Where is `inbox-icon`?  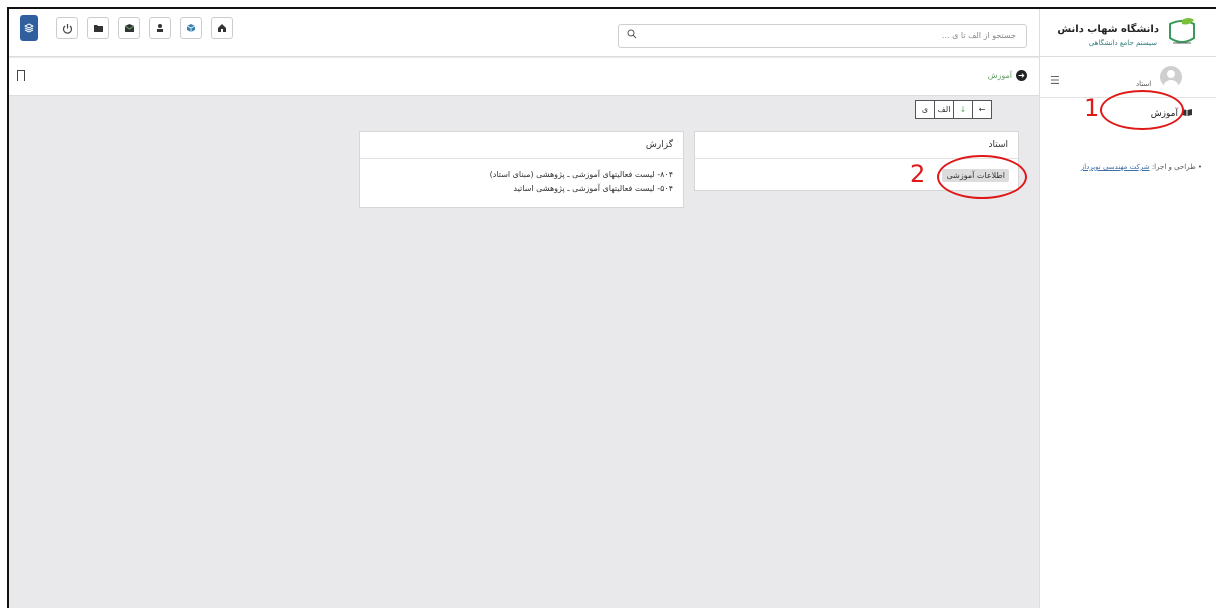 inbox-icon is located at coordinates (129, 28).